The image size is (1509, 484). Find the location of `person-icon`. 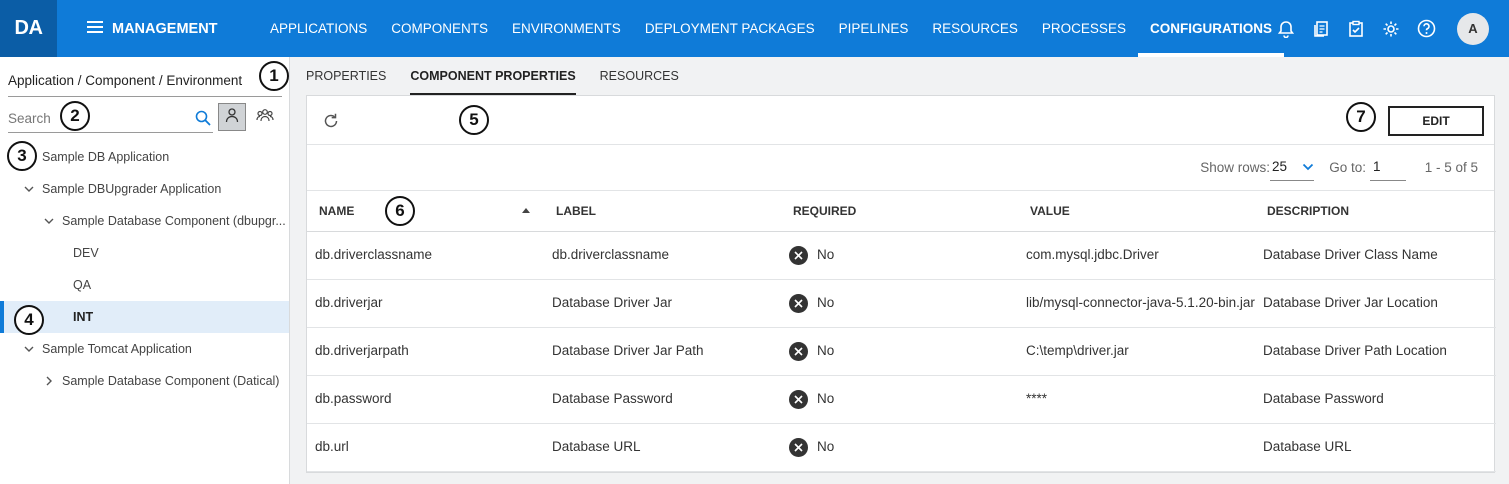

person-icon is located at coordinates (232, 117).